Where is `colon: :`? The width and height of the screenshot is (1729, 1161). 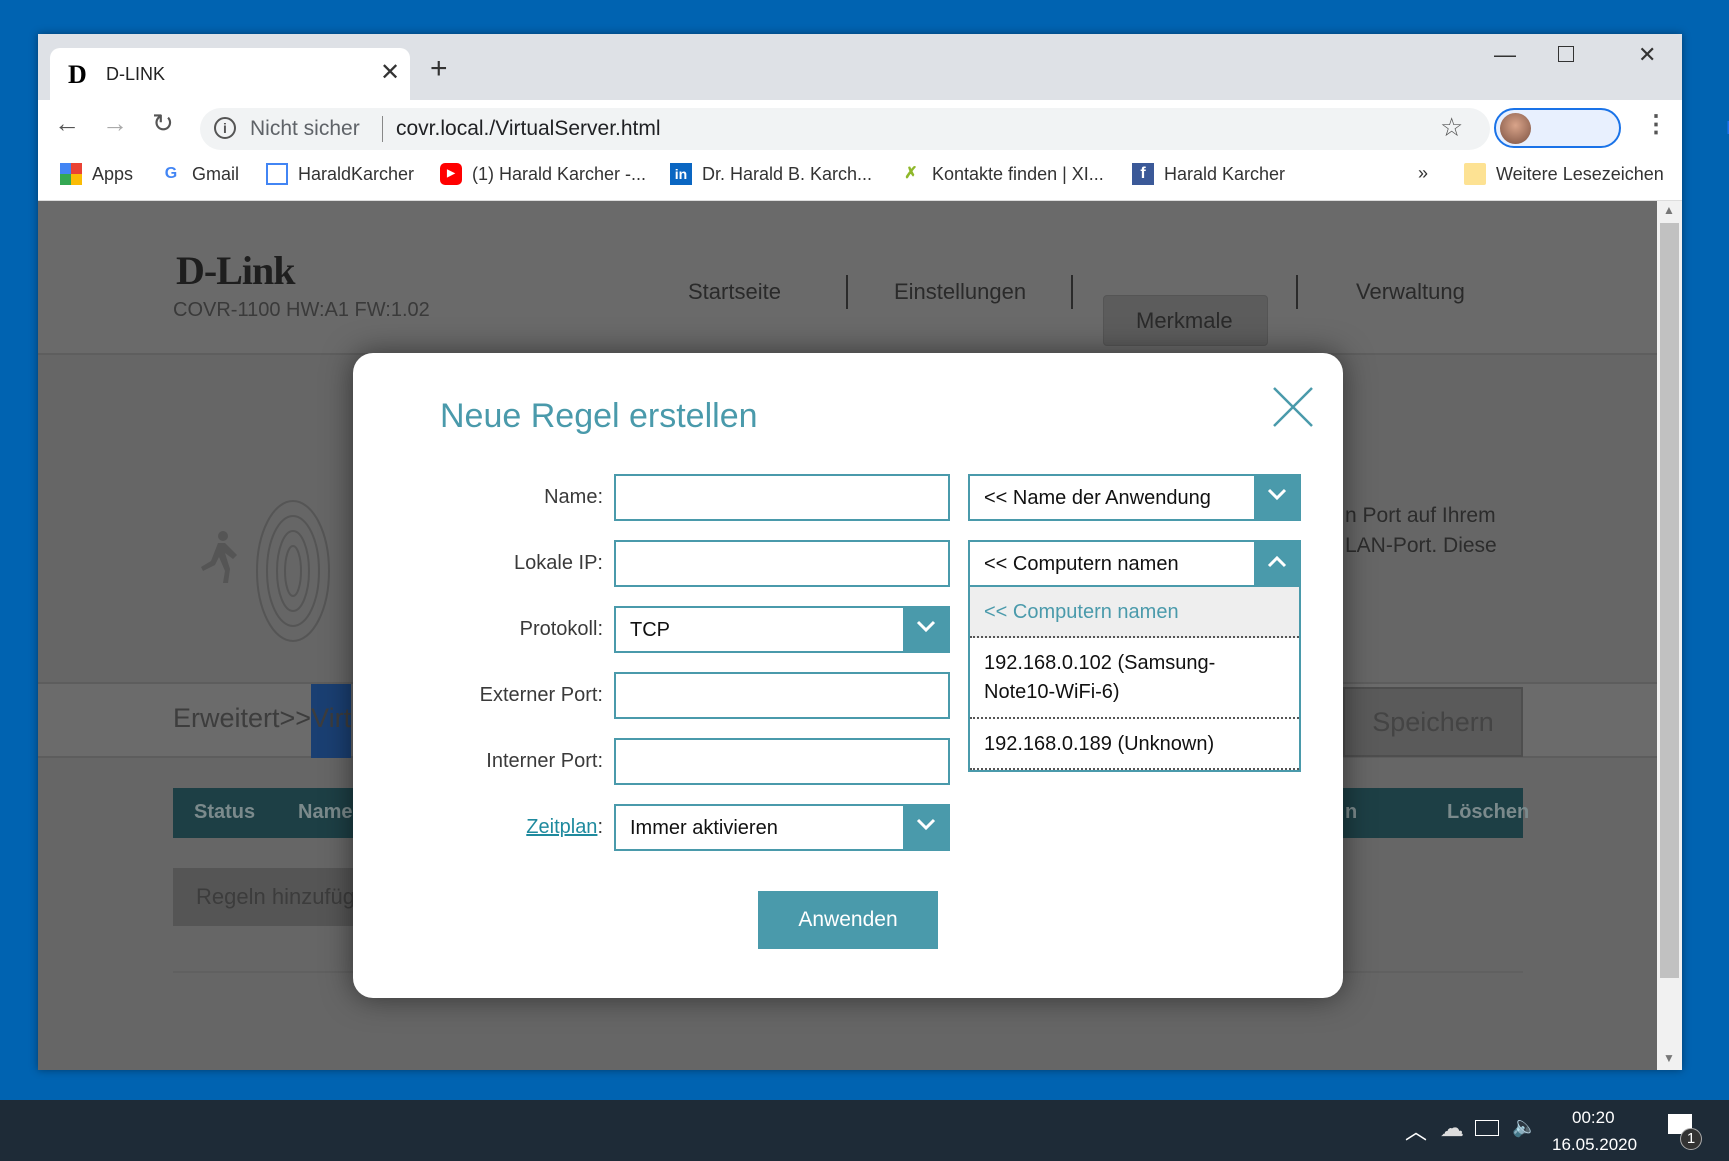
colon: : is located at coordinates (600, 827).